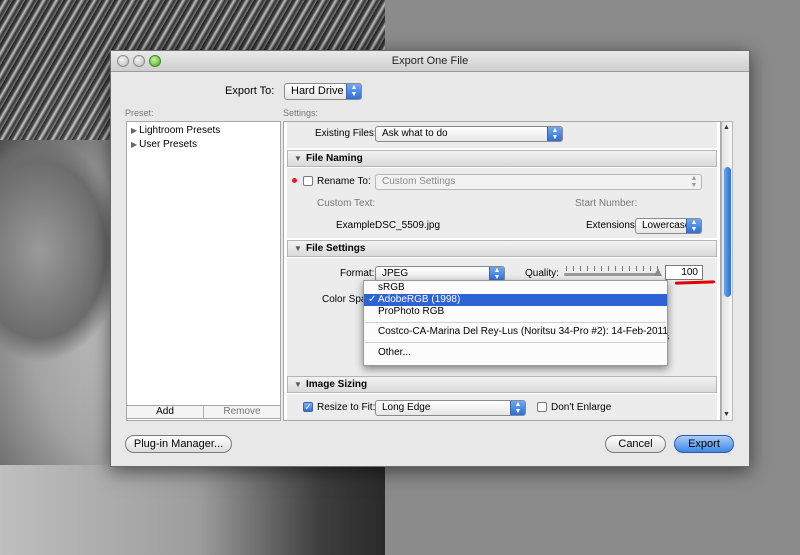  What do you see at coordinates (346, 407) in the screenshot?
I see `resize-to-fit-label: Resize to Fit:` at bounding box center [346, 407].